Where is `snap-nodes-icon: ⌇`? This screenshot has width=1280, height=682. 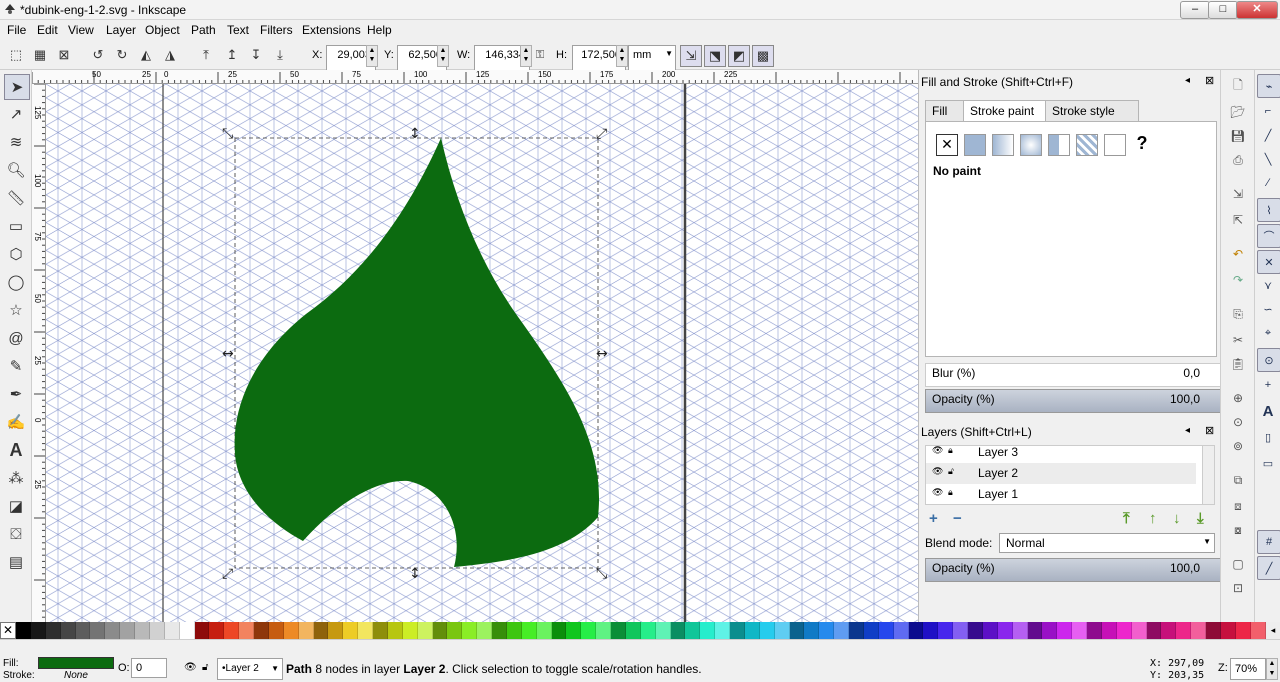 snap-nodes-icon: ⌇ is located at coordinates (1268, 210).